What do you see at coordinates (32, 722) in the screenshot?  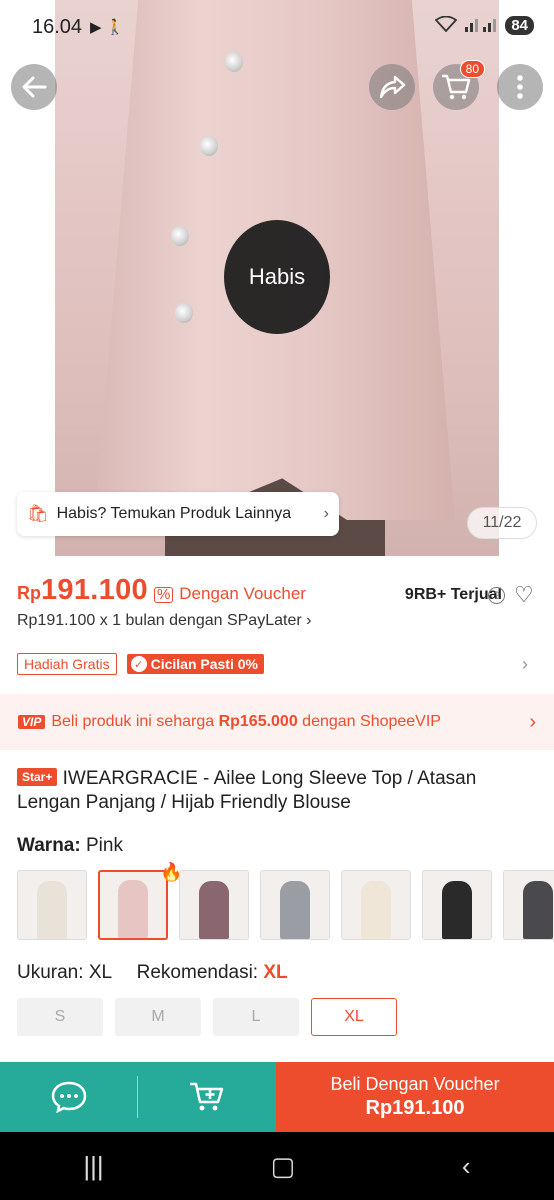 I see `vip-logo: VIP` at bounding box center [32, 722].